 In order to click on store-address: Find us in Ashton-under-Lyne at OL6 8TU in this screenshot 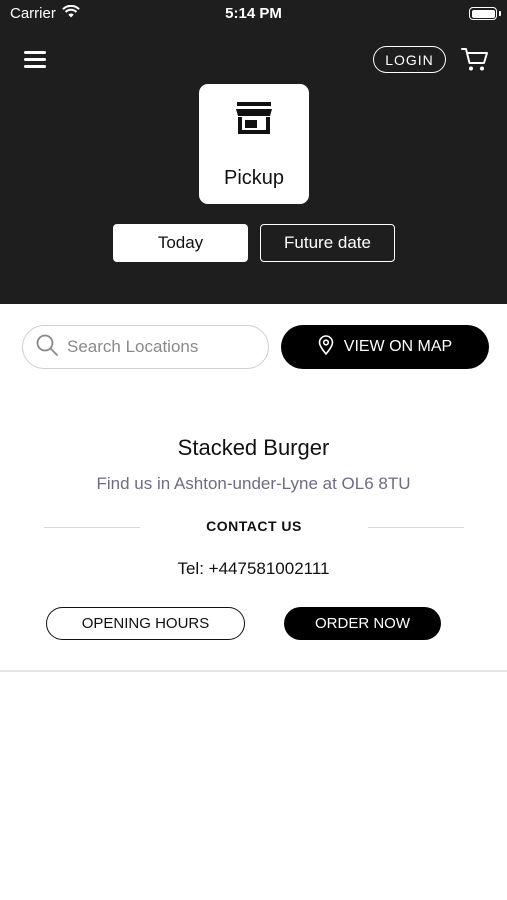, I will do `click(253, 483)`.